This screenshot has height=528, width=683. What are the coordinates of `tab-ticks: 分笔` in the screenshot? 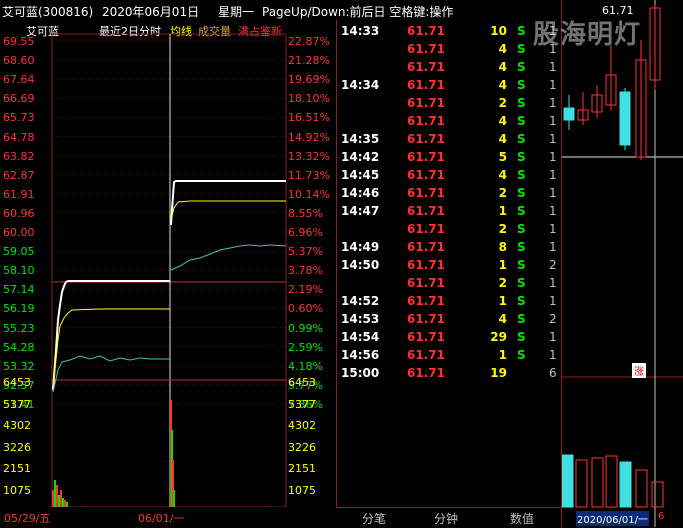 It's located at (374, 518).